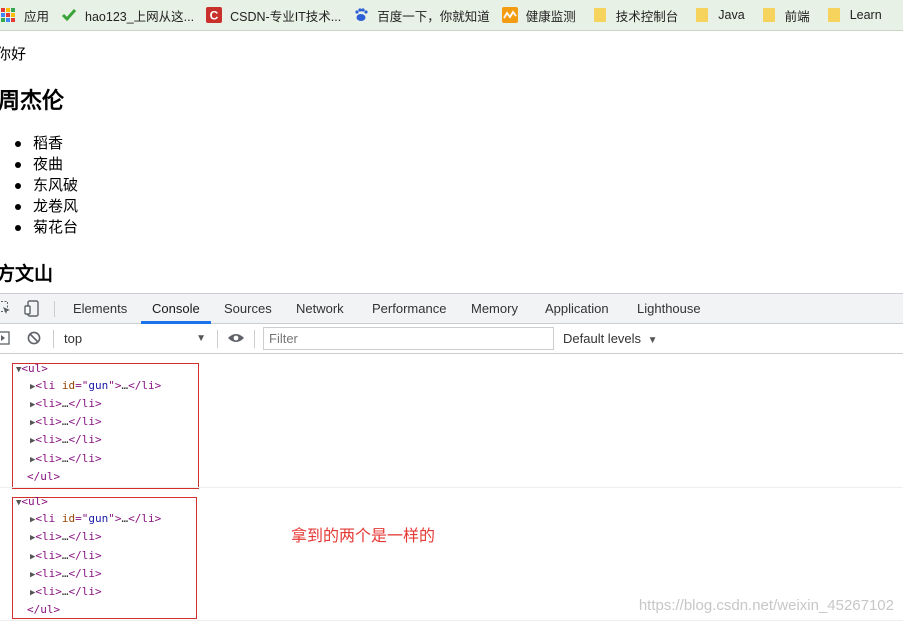 This screenshot has height=626, width=903. I want to click on console-toolbar: top ▼ Filter Default levels ▼, so click(451, 339).